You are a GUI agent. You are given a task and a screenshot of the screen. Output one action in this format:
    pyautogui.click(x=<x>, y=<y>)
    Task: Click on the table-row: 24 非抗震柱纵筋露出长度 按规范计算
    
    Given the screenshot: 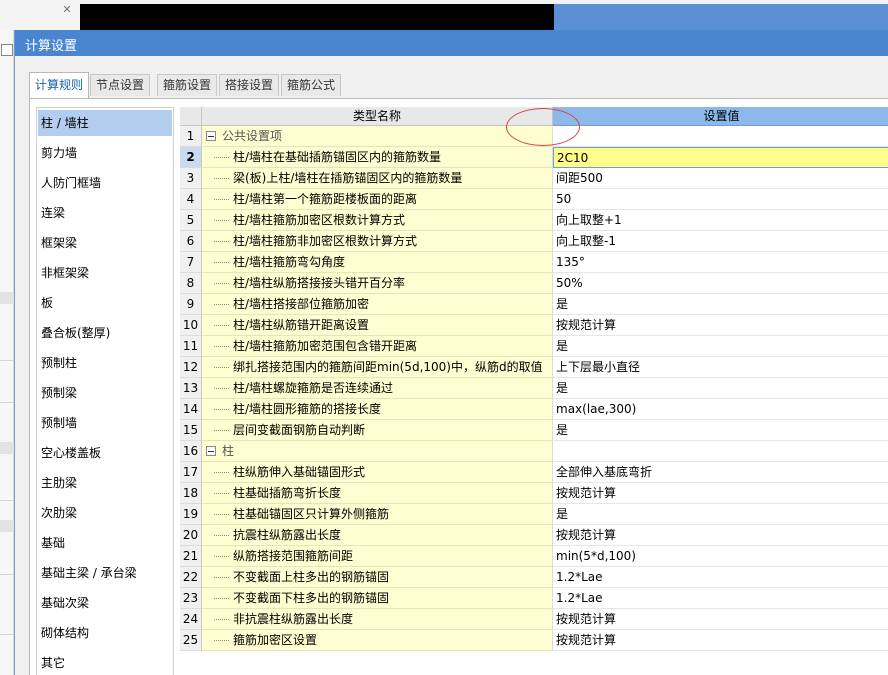 What is the action you would take?
    pyautogui.click(x=534, y=619)
    